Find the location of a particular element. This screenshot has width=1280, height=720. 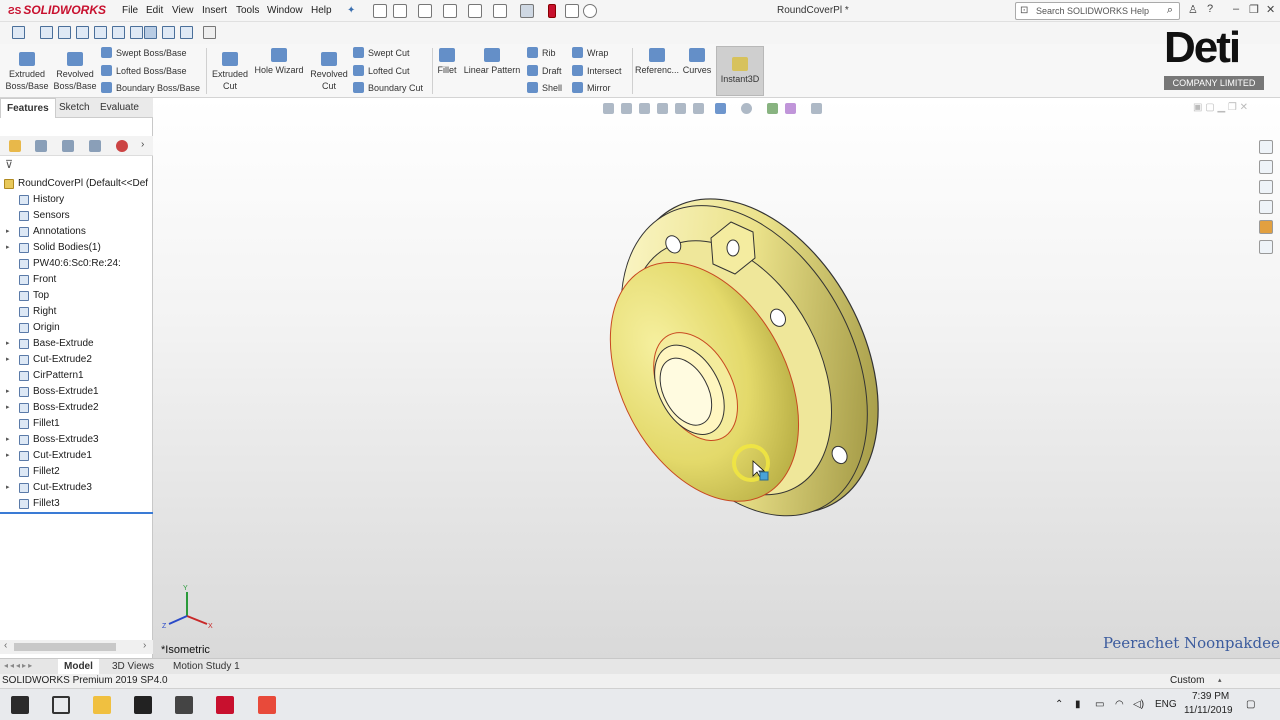

tree-item: Front is located at coordinates (76, 280).